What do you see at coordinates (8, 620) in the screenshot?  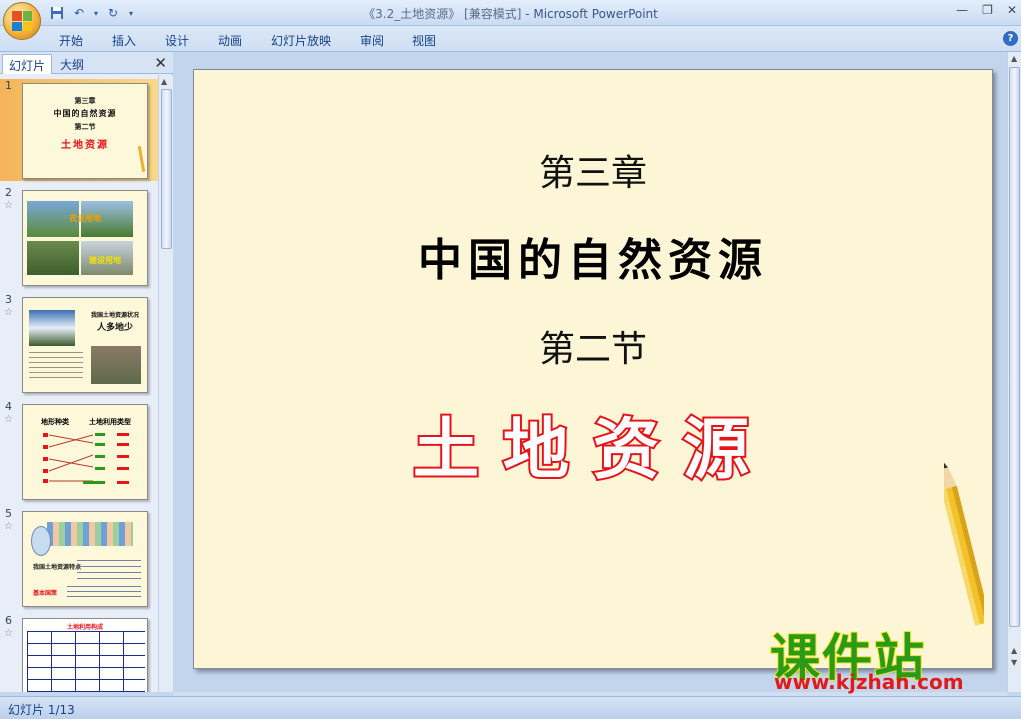 I see `thumbnail-number: 6` at bounding box center [8, 620].